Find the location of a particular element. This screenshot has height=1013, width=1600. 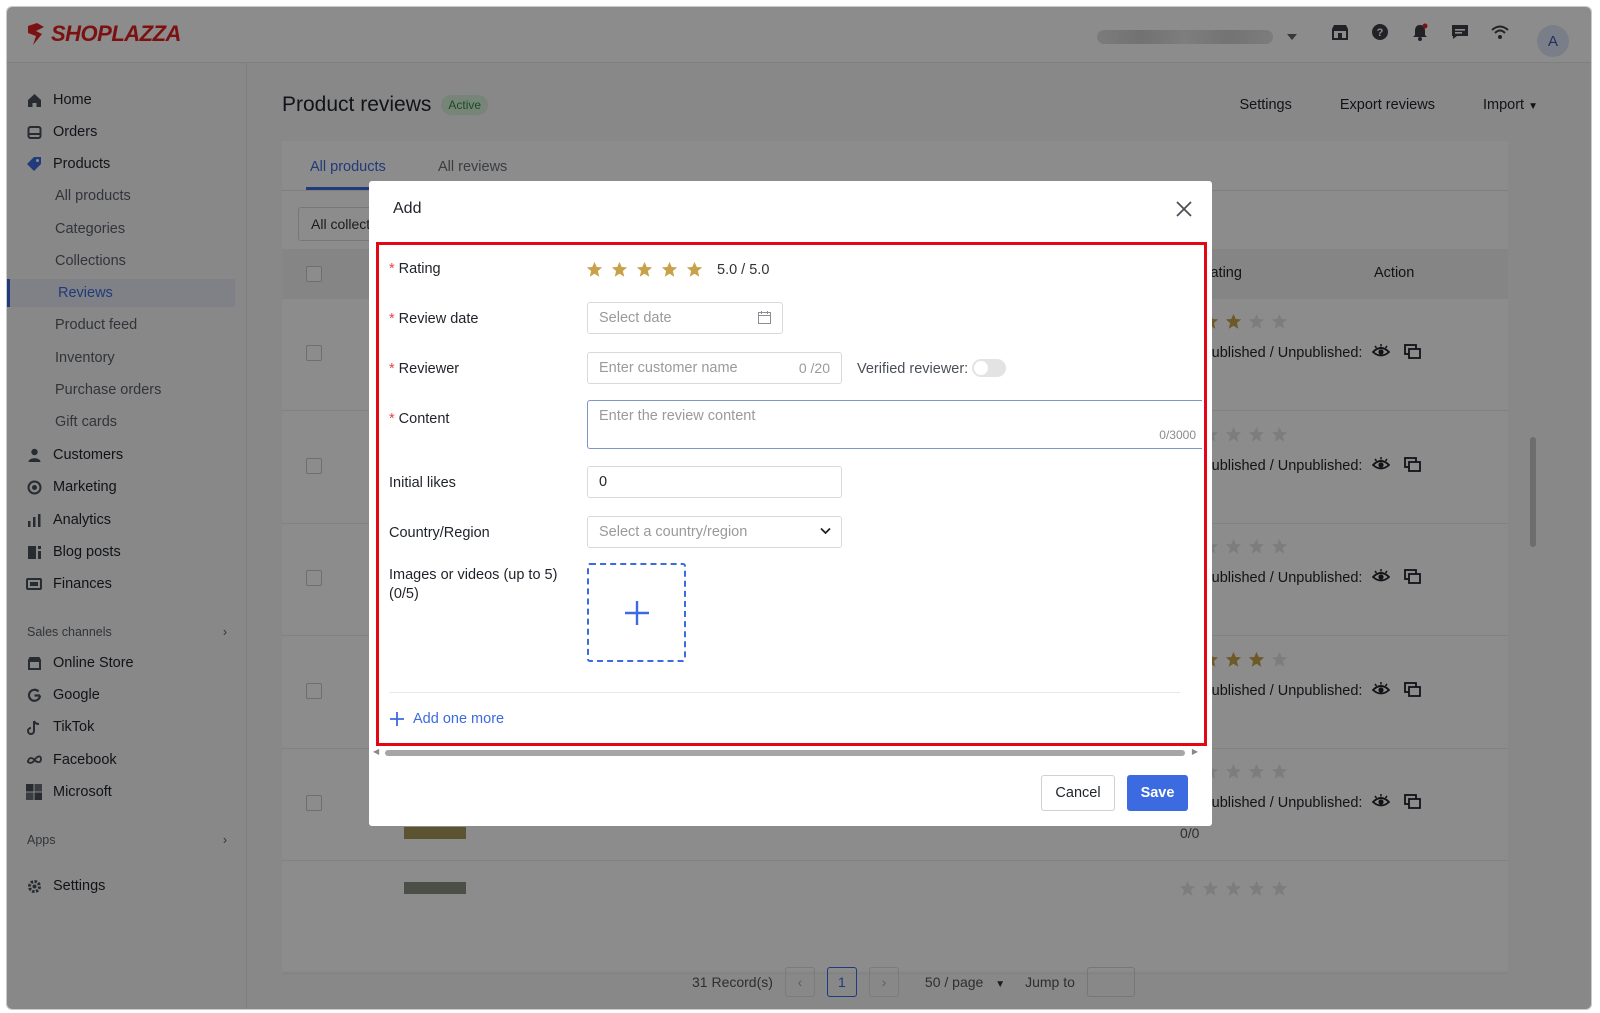

cancel-button: Cancel is located at coordinates (1078, 793).